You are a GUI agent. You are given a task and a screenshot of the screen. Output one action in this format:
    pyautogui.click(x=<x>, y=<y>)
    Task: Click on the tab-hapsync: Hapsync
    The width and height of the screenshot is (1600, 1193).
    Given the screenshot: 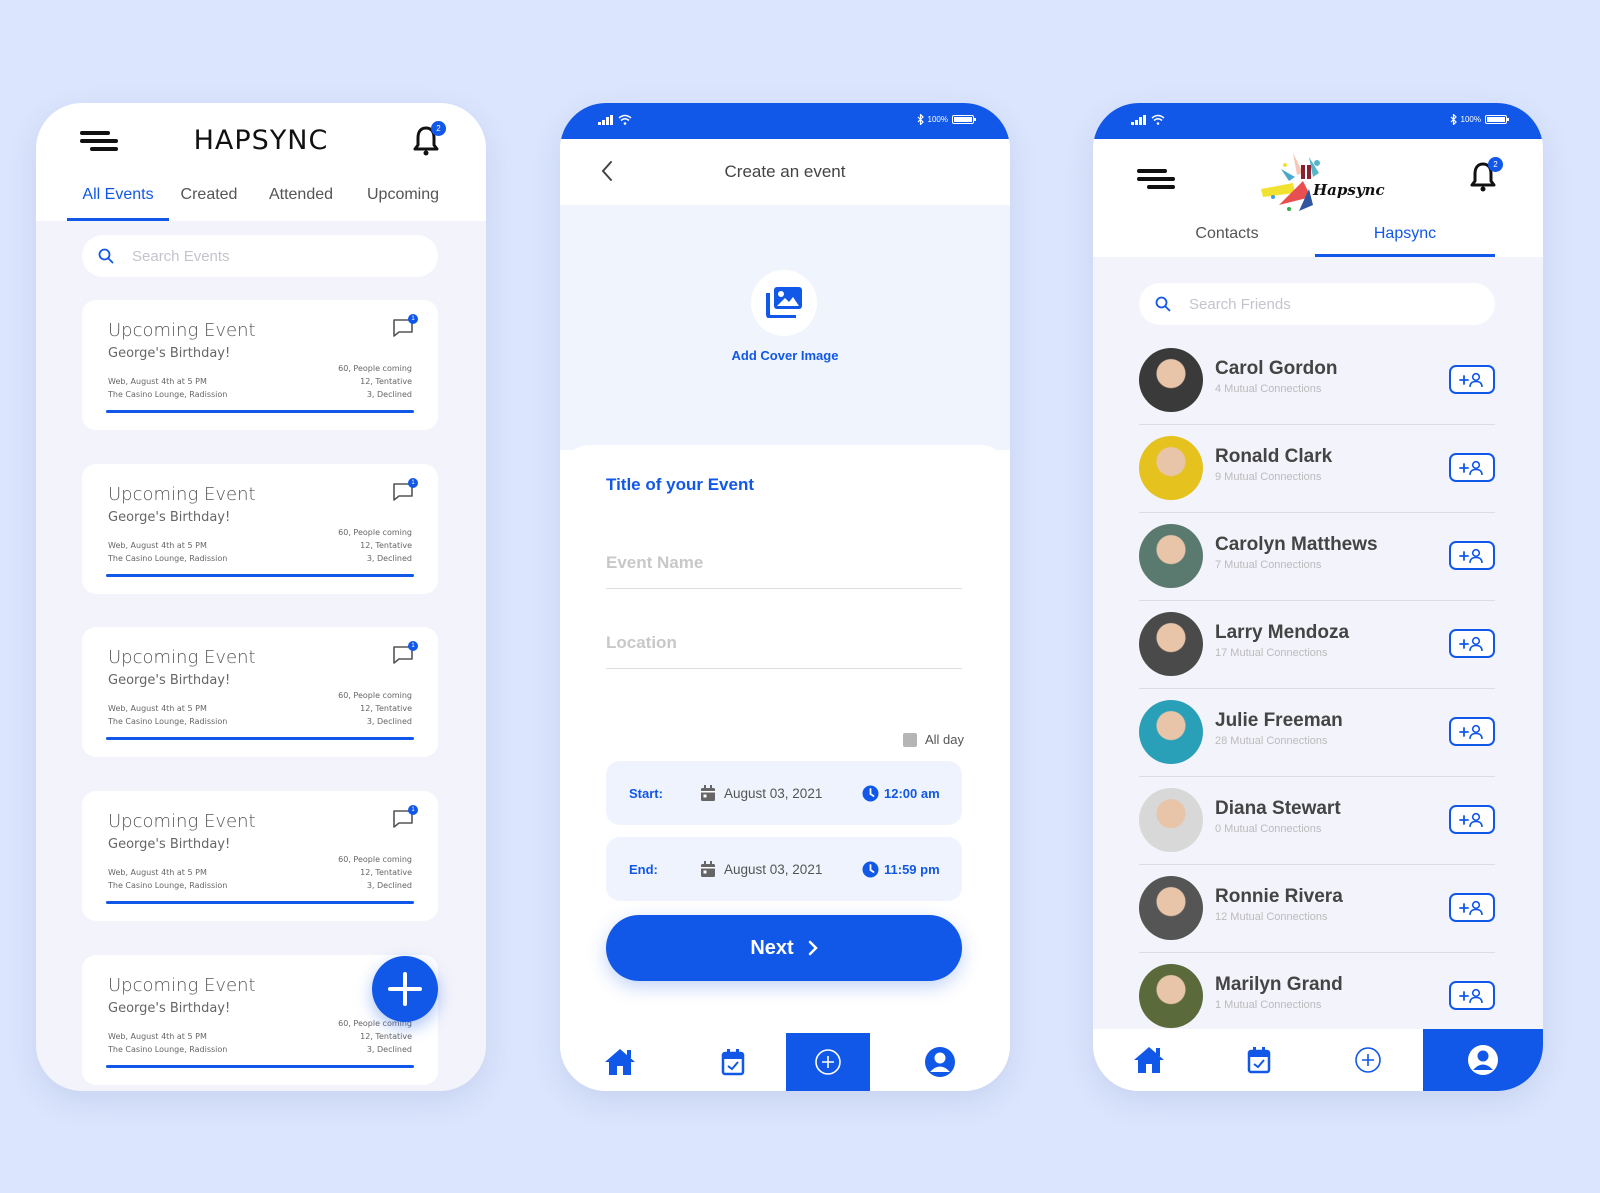 What is the action you would take?
    pyautogui.click(x=1405, y=238)
    